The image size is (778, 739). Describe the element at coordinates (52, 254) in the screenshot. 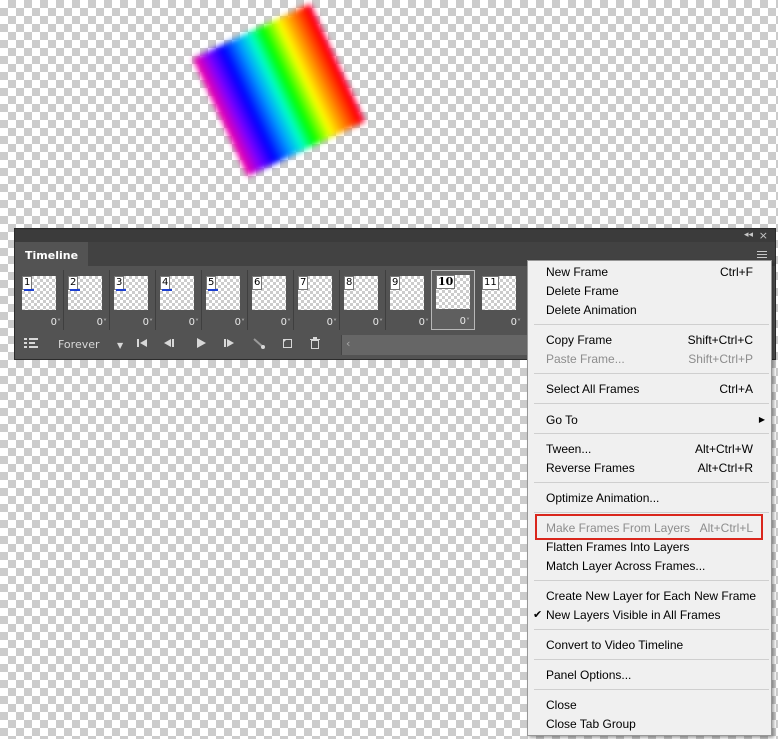

I see `tab-timeline: Timeline` at that location.